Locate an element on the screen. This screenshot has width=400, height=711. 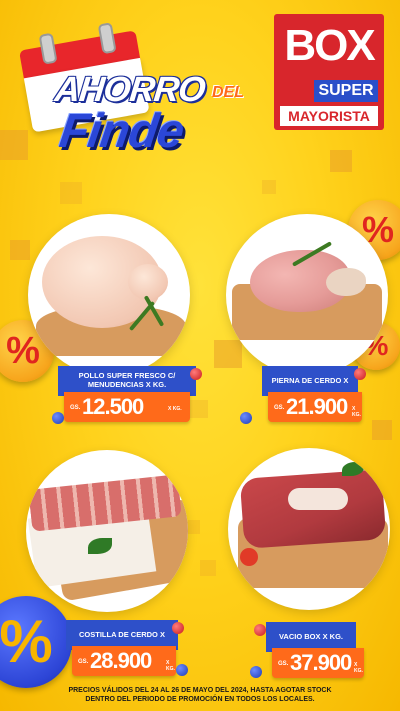
price-amount: 37.900 is located at coordinates (321, 662).